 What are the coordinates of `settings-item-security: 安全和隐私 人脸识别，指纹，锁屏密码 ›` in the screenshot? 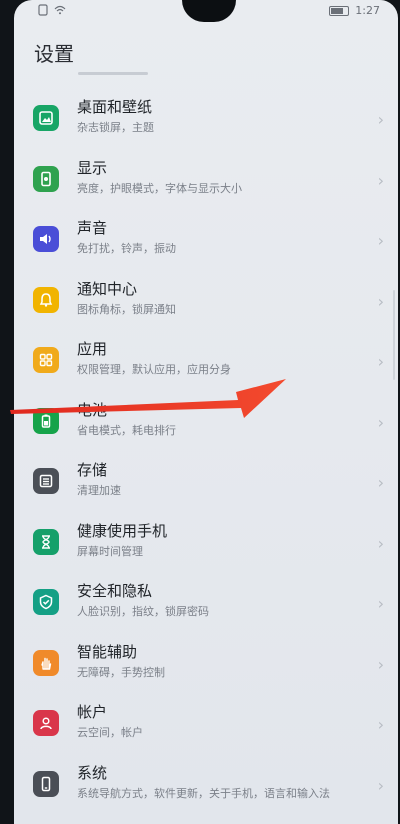 It's located at (206, 602).